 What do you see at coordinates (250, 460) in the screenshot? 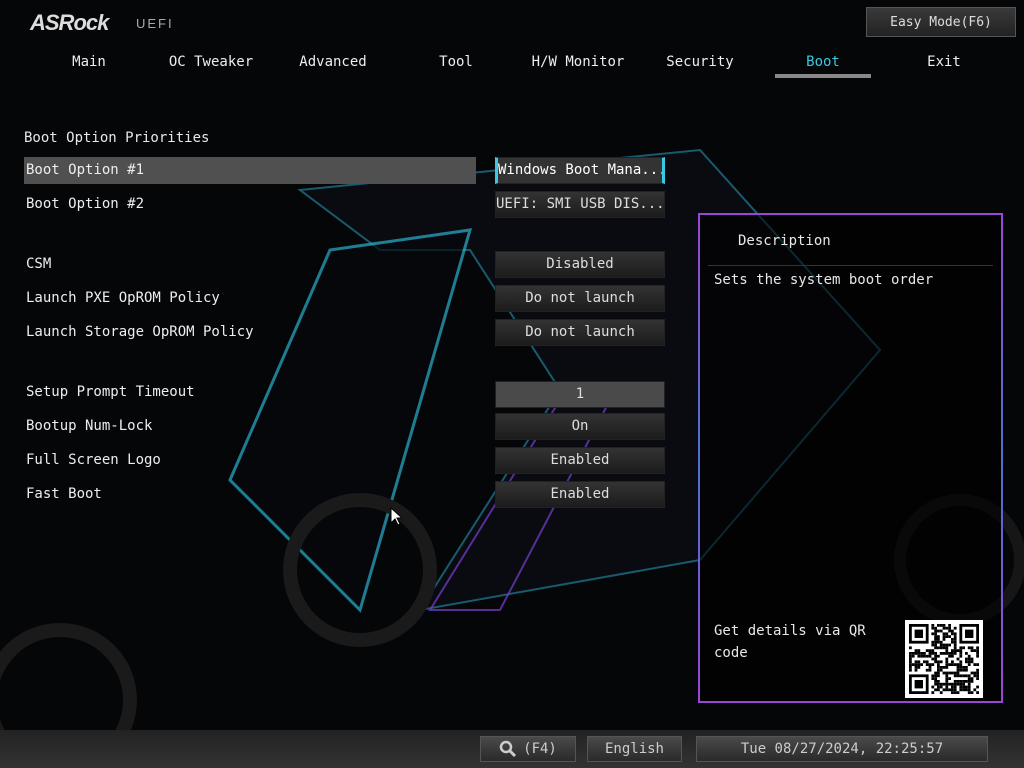
I see `setting-full-screen-logo: Full Screen Logo` at bounding box center [250, 460].